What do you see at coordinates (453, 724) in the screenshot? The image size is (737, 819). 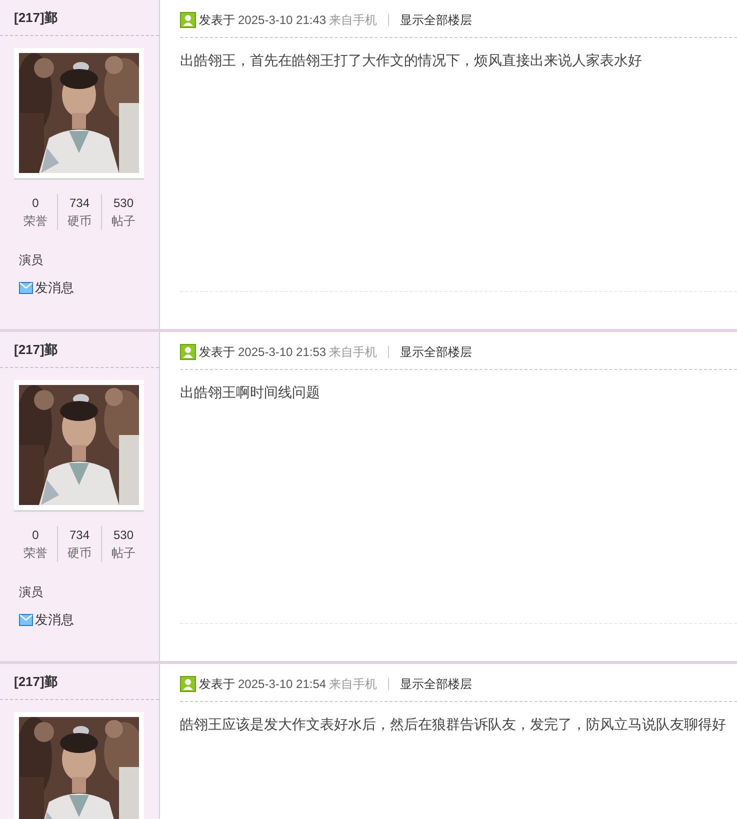 I see `post-content: 皓翎王应该是发大作文表好水后，然后在狼群告诉队友，发完了，防风立马说队友聊得好` at bounding box center [453, 724].